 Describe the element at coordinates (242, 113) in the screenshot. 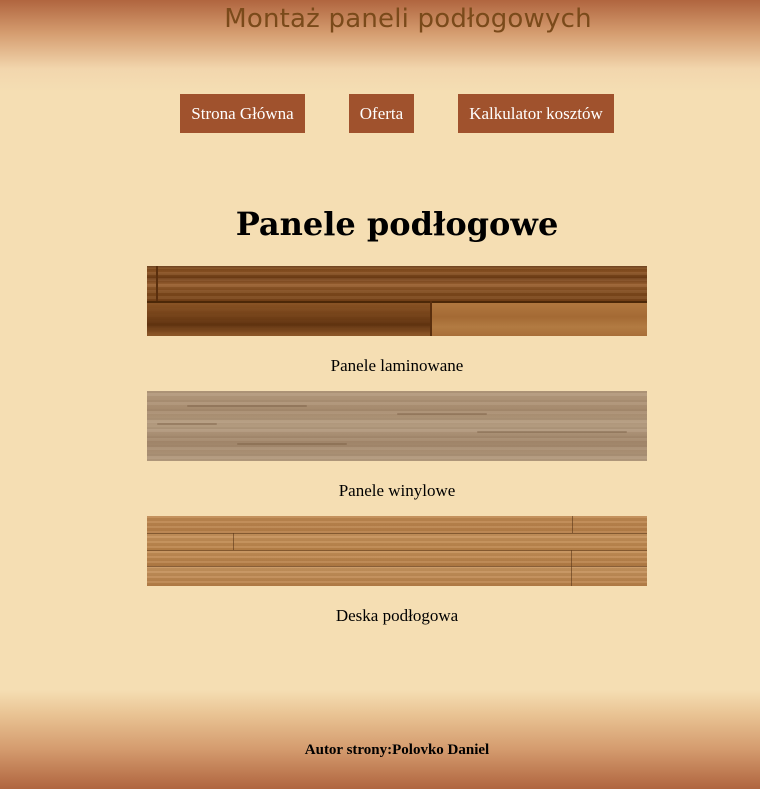

I see `nav-button-home: Strona Główna` at that location.